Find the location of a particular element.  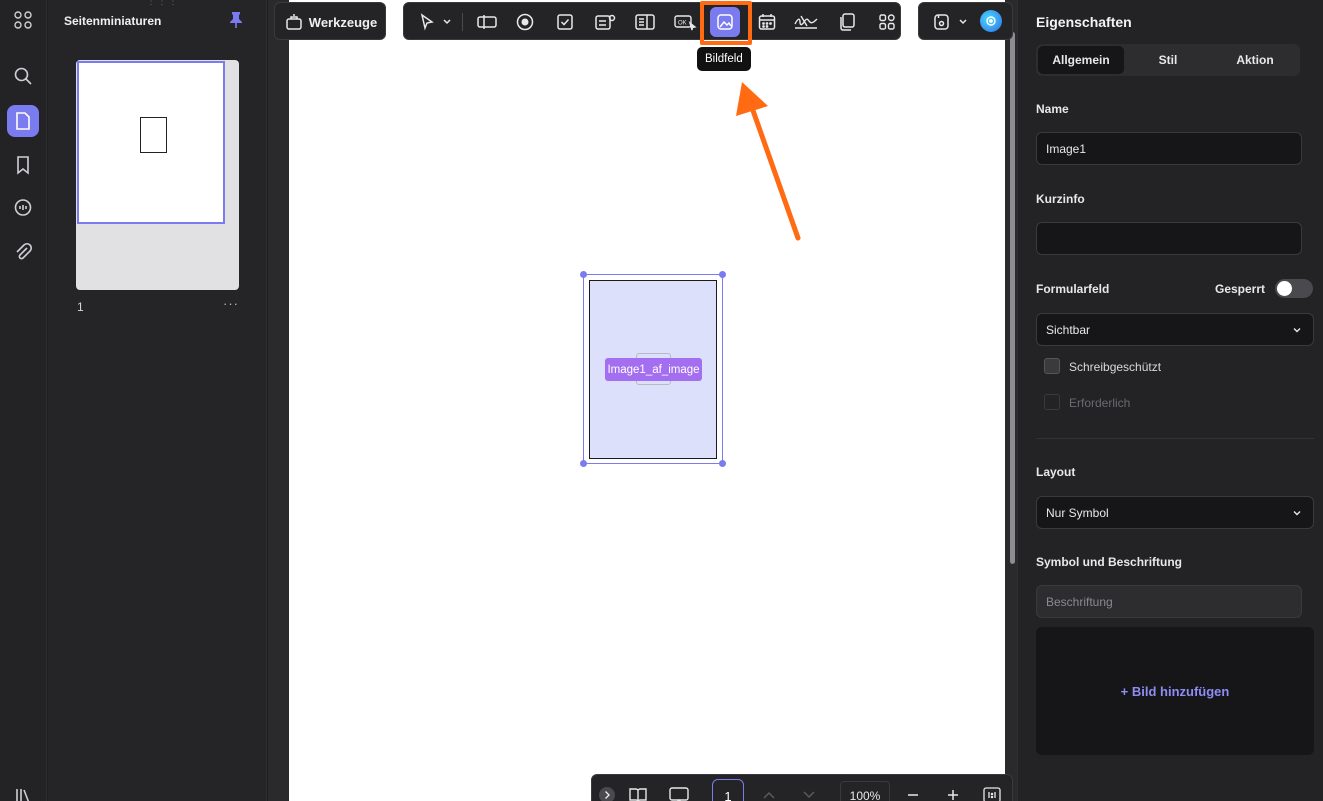

reading-mode-button is located at coordinates (638, 793).